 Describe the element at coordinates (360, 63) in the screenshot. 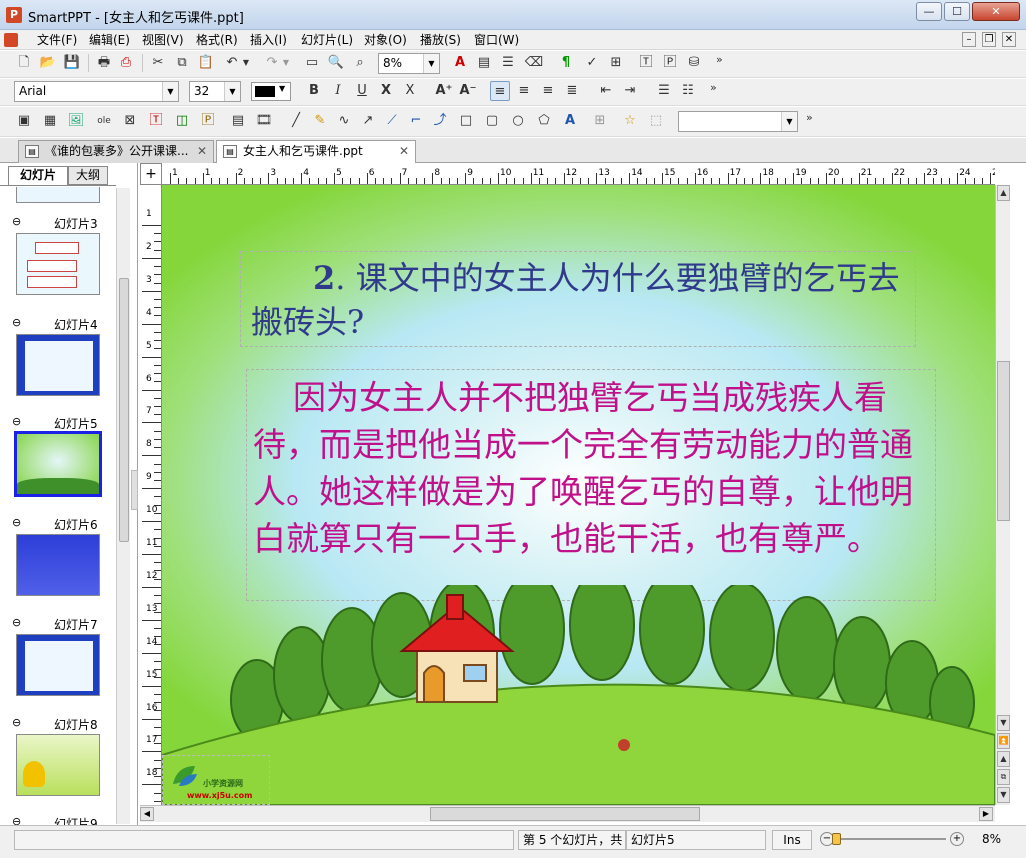

I see `find-icon: ⌕` at that location.